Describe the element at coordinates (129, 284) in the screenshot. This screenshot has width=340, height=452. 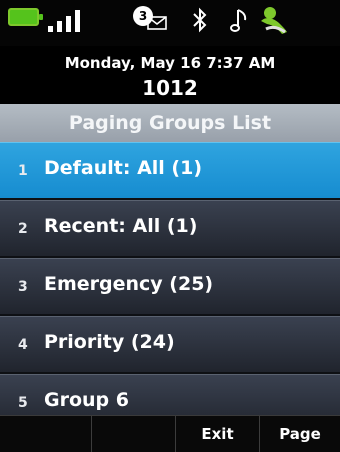
I see `list-item-label: Emergency (25)` at that location.